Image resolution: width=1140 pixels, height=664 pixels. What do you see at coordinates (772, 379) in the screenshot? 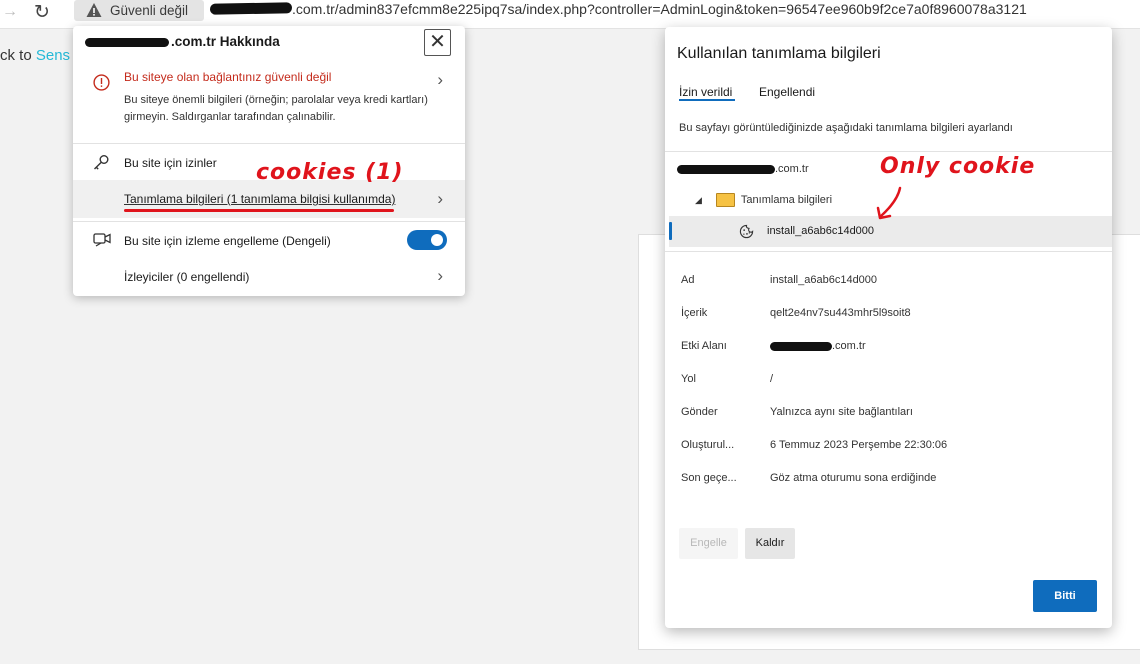
I see `detail-value-path: /` at bounding box center [772, 379].